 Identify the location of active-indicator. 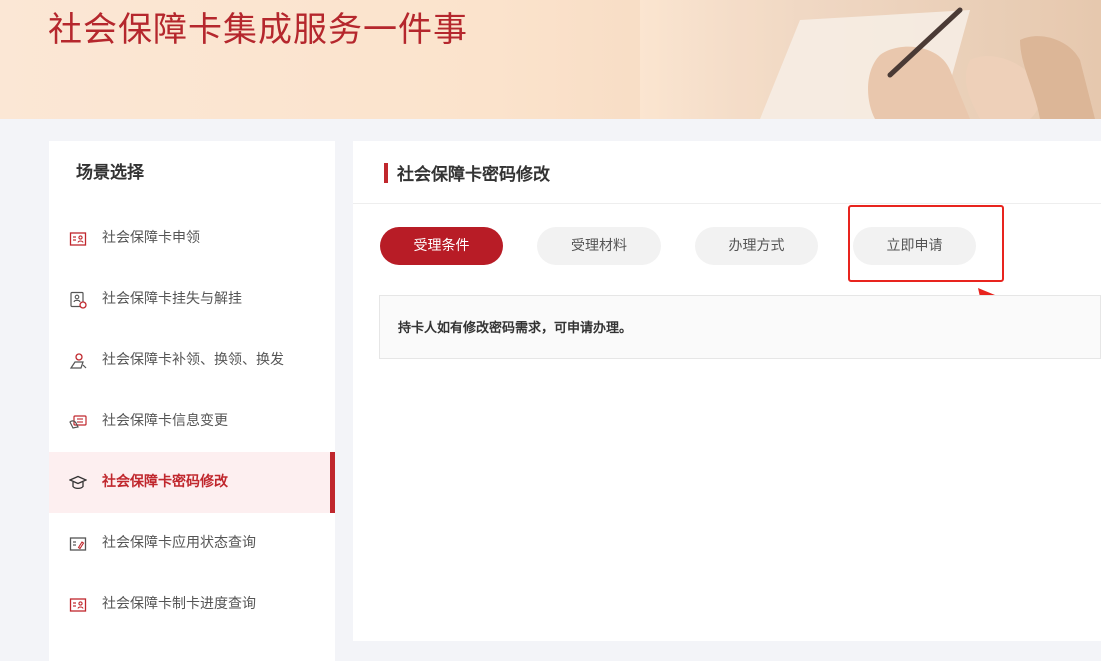
(332, 482).